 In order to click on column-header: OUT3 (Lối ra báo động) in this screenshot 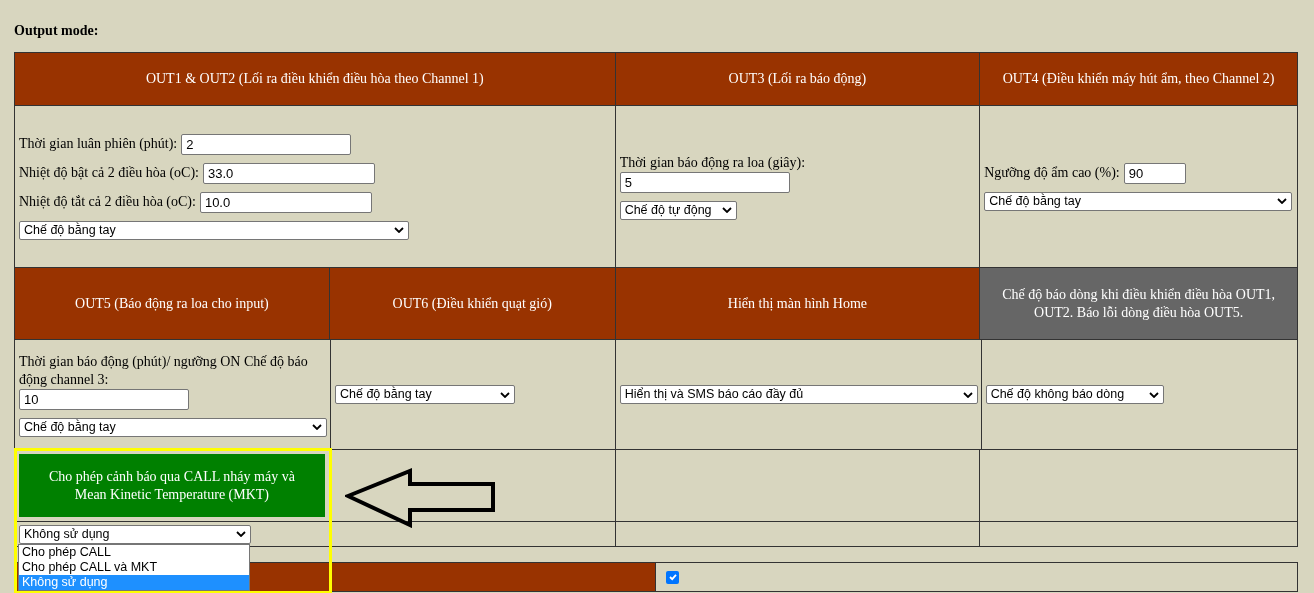, I will do `click(797, 79)`.